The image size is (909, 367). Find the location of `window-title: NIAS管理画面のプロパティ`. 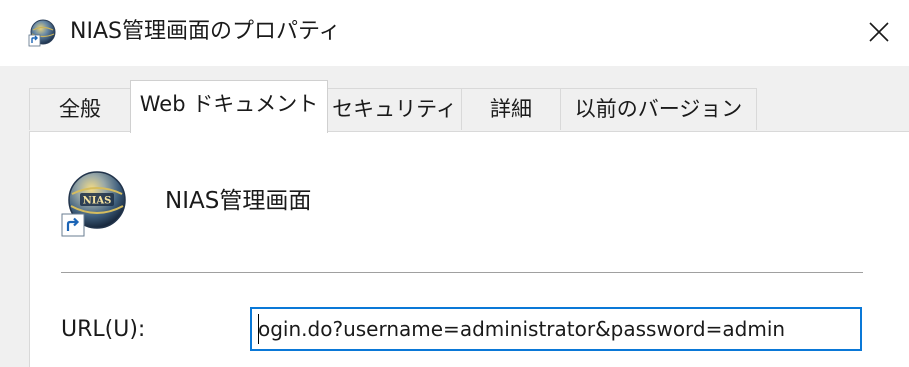

window-title: NIAS管理画面のプロパティ is located at coordinates (205, 31).